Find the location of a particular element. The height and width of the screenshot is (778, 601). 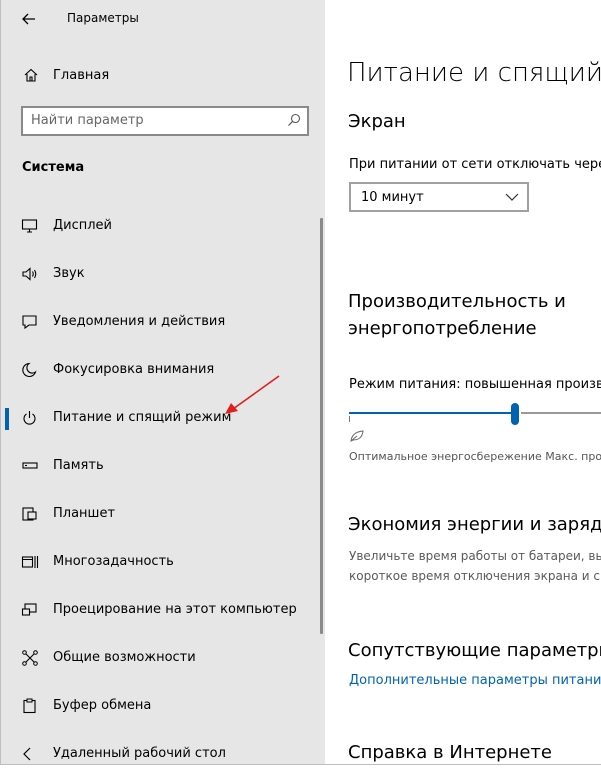

sidebar-item-shared-experiences: Общие возможности is located at coordinates (163, 658).